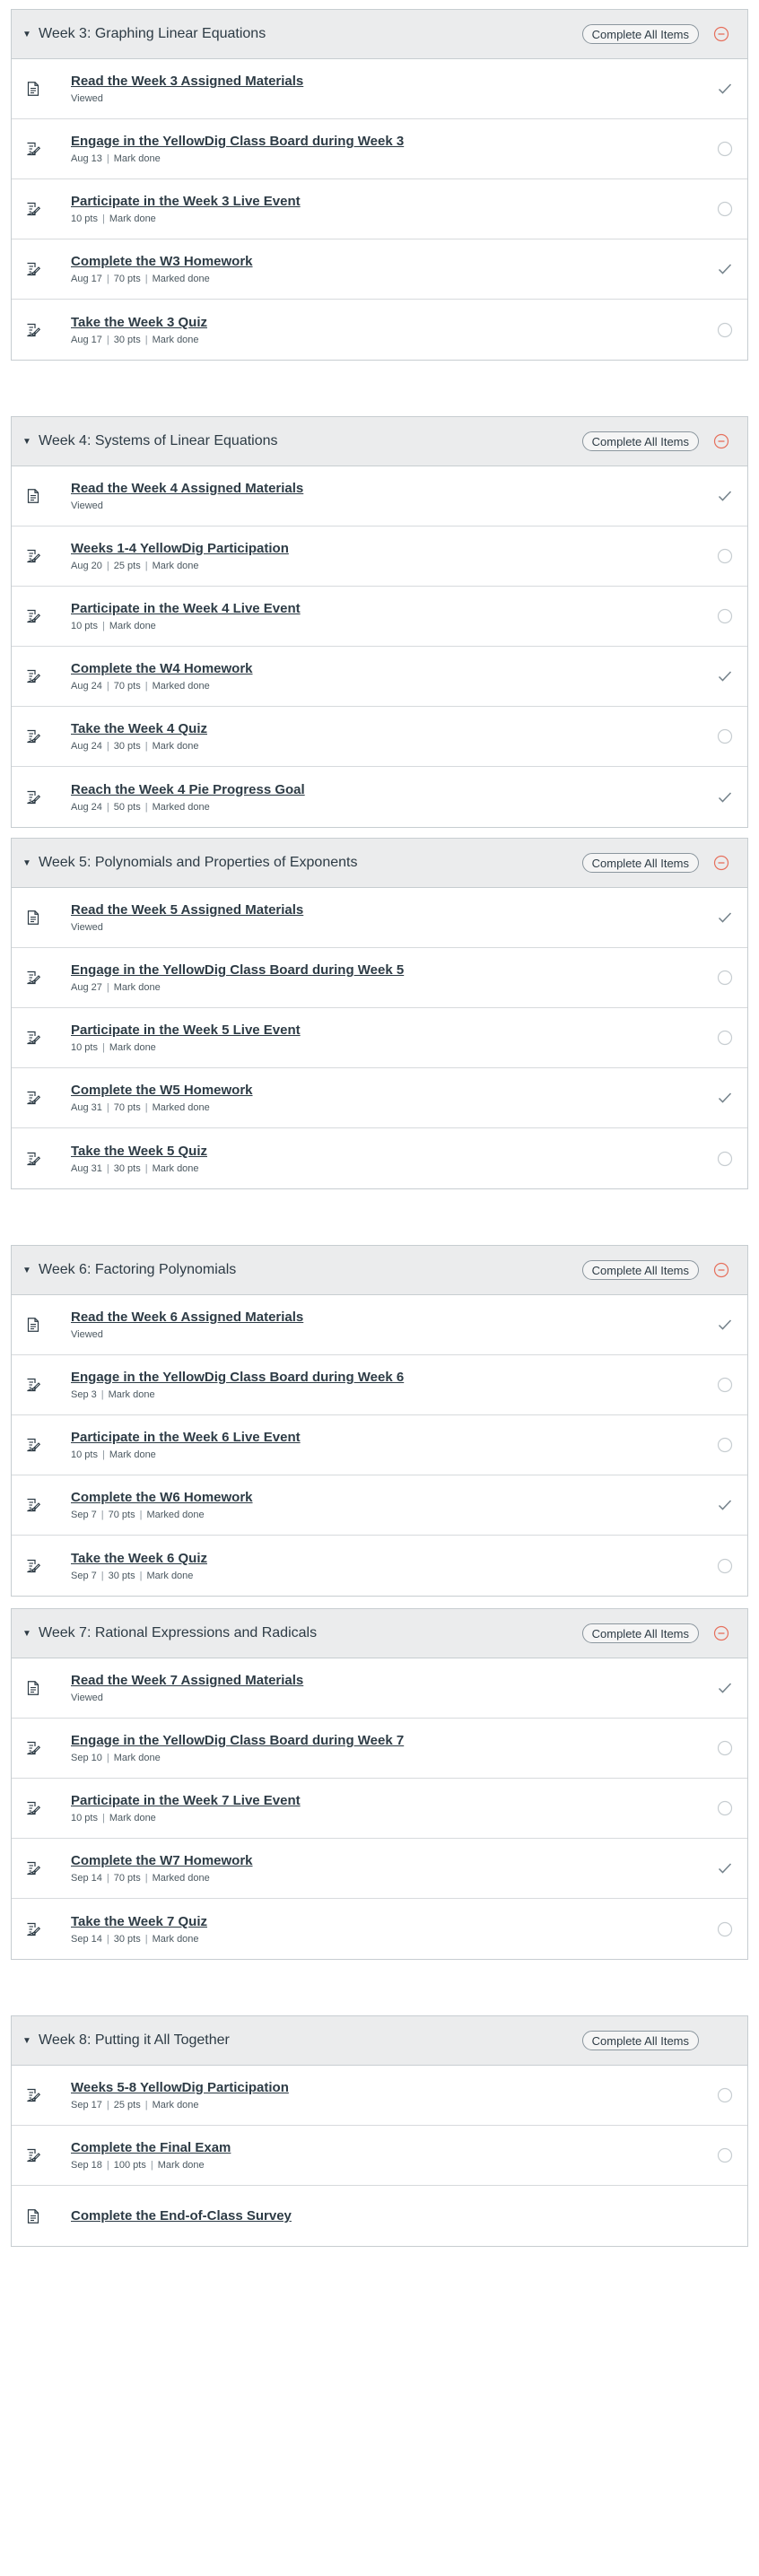 The width and height of the screenshot is (759, 2576). I want to click on module-item-title-link: Participate in the Week 6 Live Event, so click(394, 1437).